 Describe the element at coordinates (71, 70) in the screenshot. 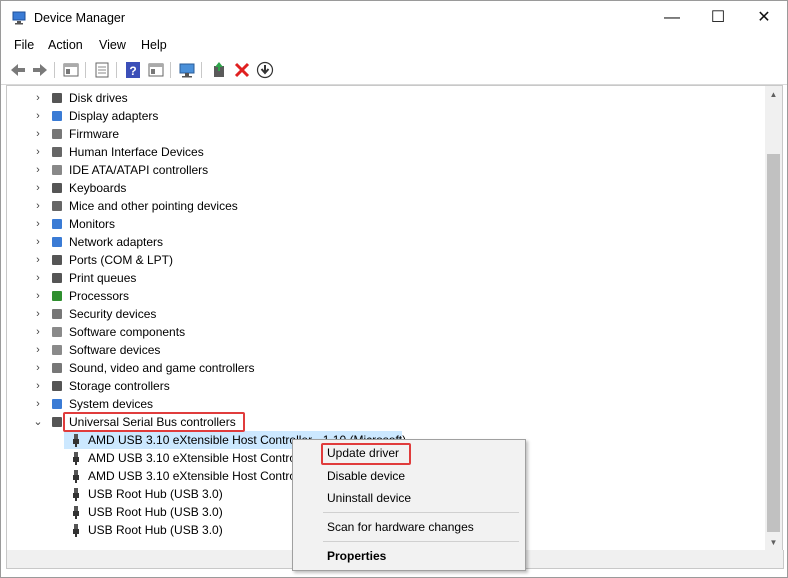

I see `properties-icon` at that location.